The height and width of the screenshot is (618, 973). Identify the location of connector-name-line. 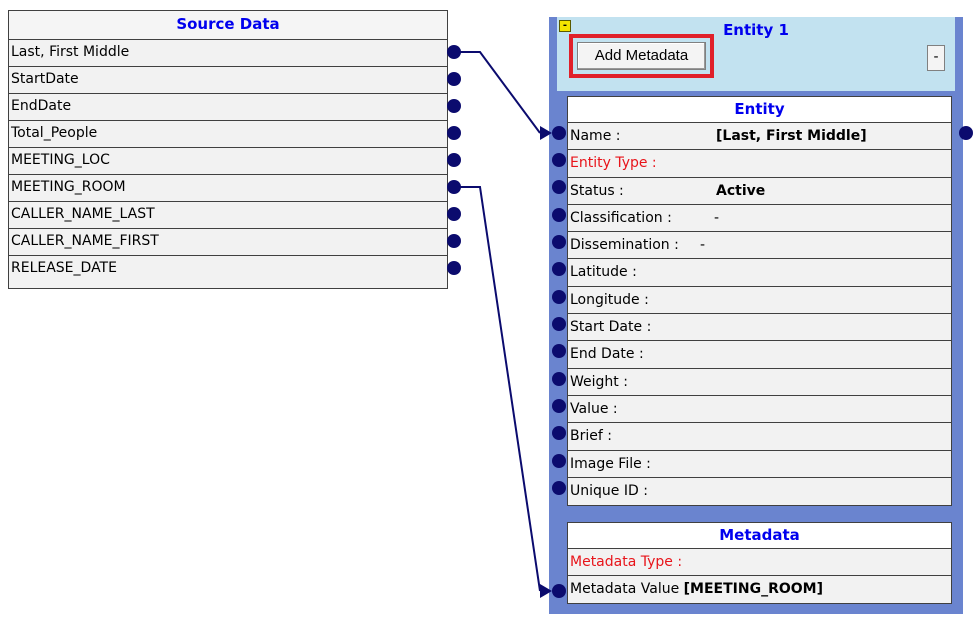
(498, 92).